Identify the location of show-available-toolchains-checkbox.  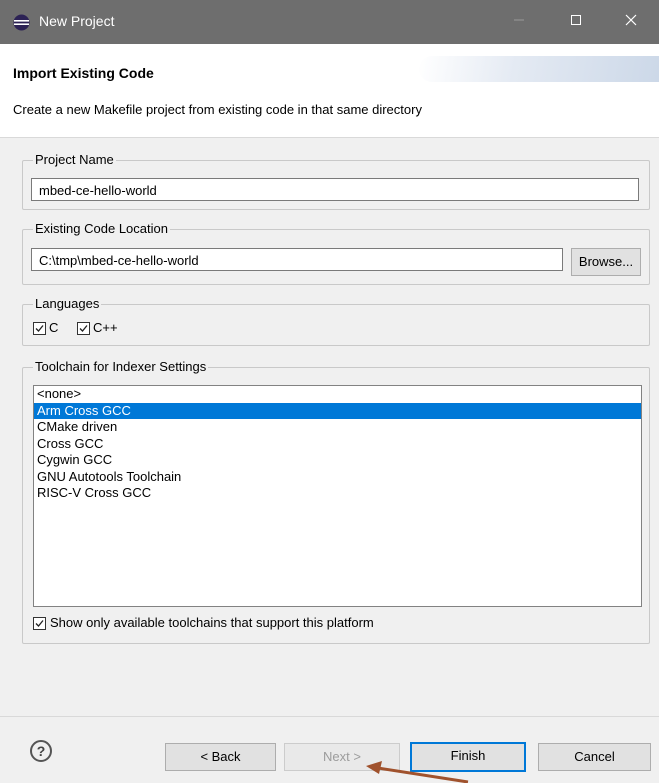
(39, 623).